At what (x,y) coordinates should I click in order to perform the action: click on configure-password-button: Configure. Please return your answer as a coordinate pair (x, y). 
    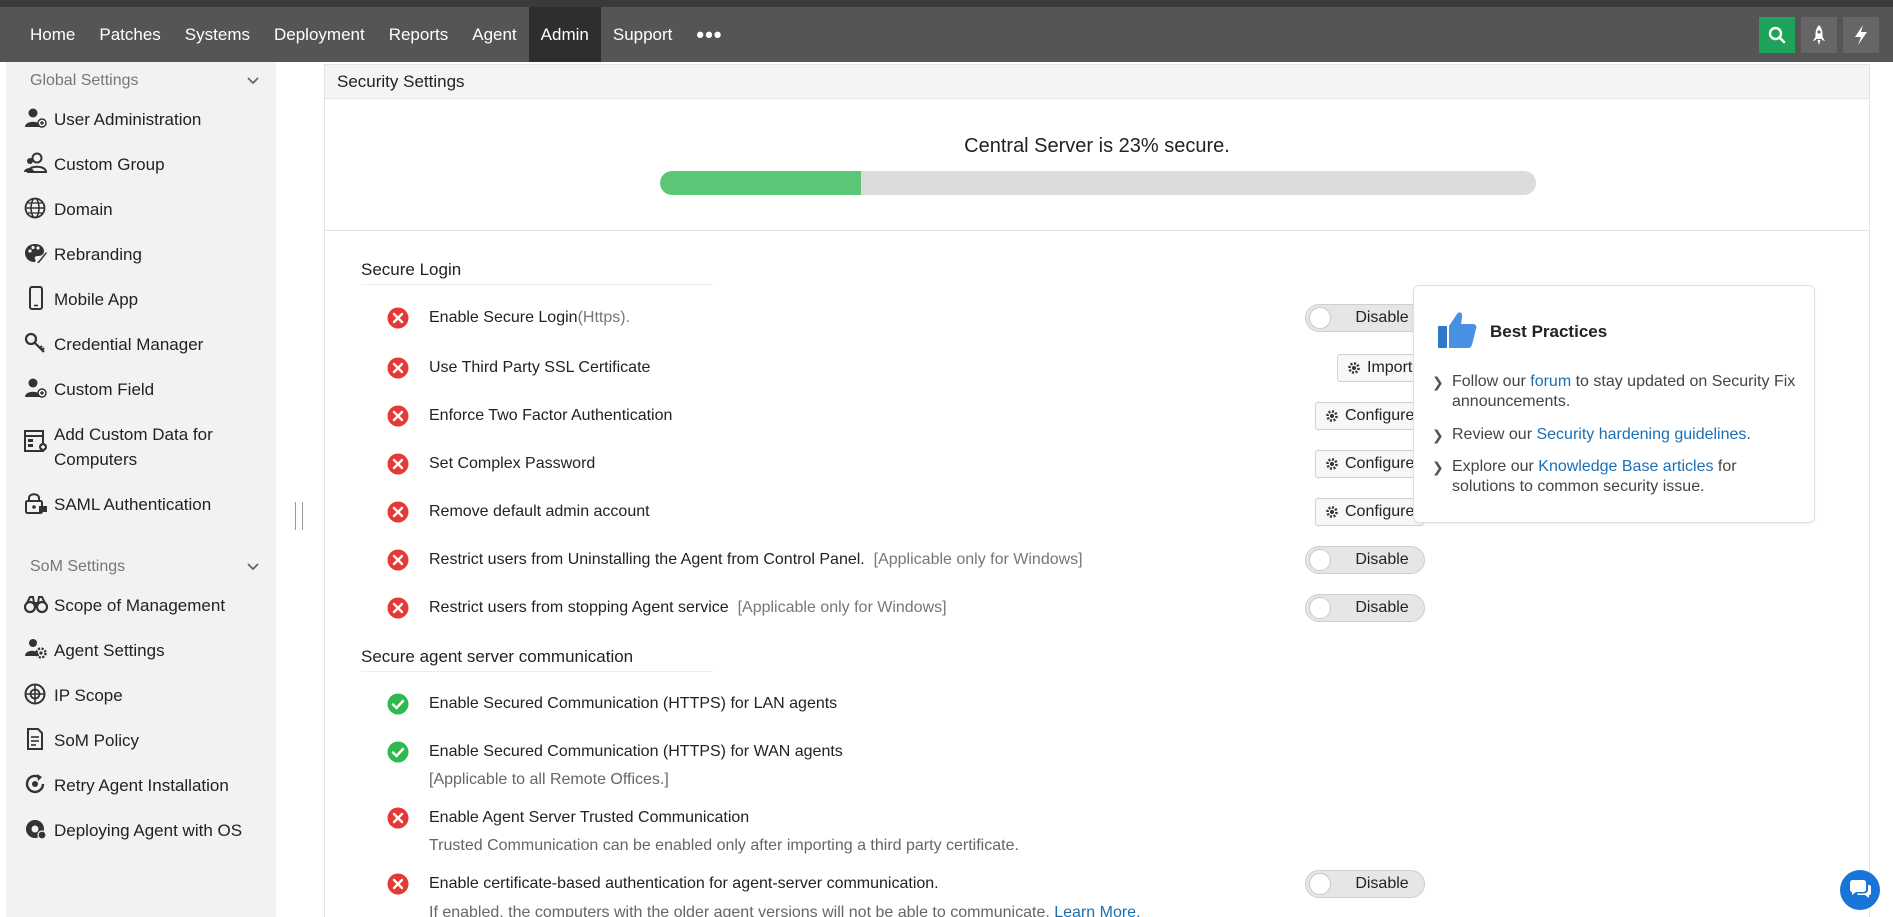
    Looking at the image, I should click on (1370, 464).